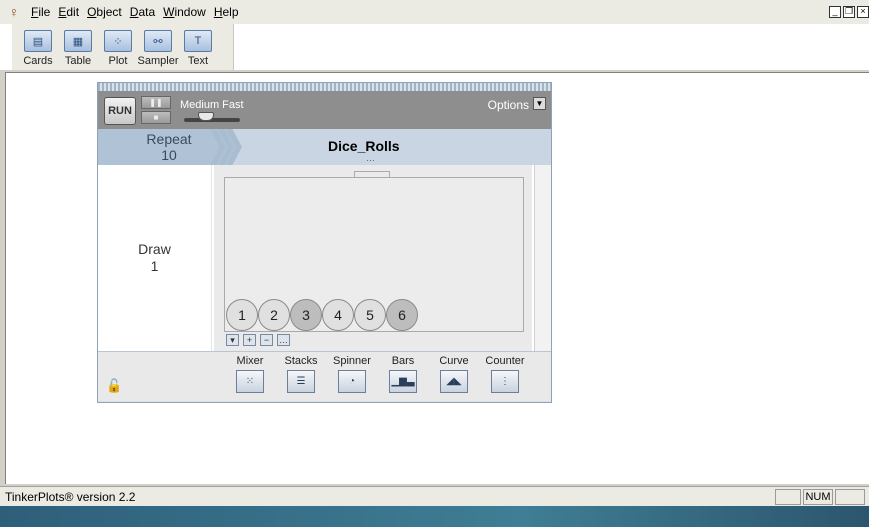 This screenshot has width=869, height=527. I want to click on ball-list: 1 2 3 4 5 6, so click(322, 315).